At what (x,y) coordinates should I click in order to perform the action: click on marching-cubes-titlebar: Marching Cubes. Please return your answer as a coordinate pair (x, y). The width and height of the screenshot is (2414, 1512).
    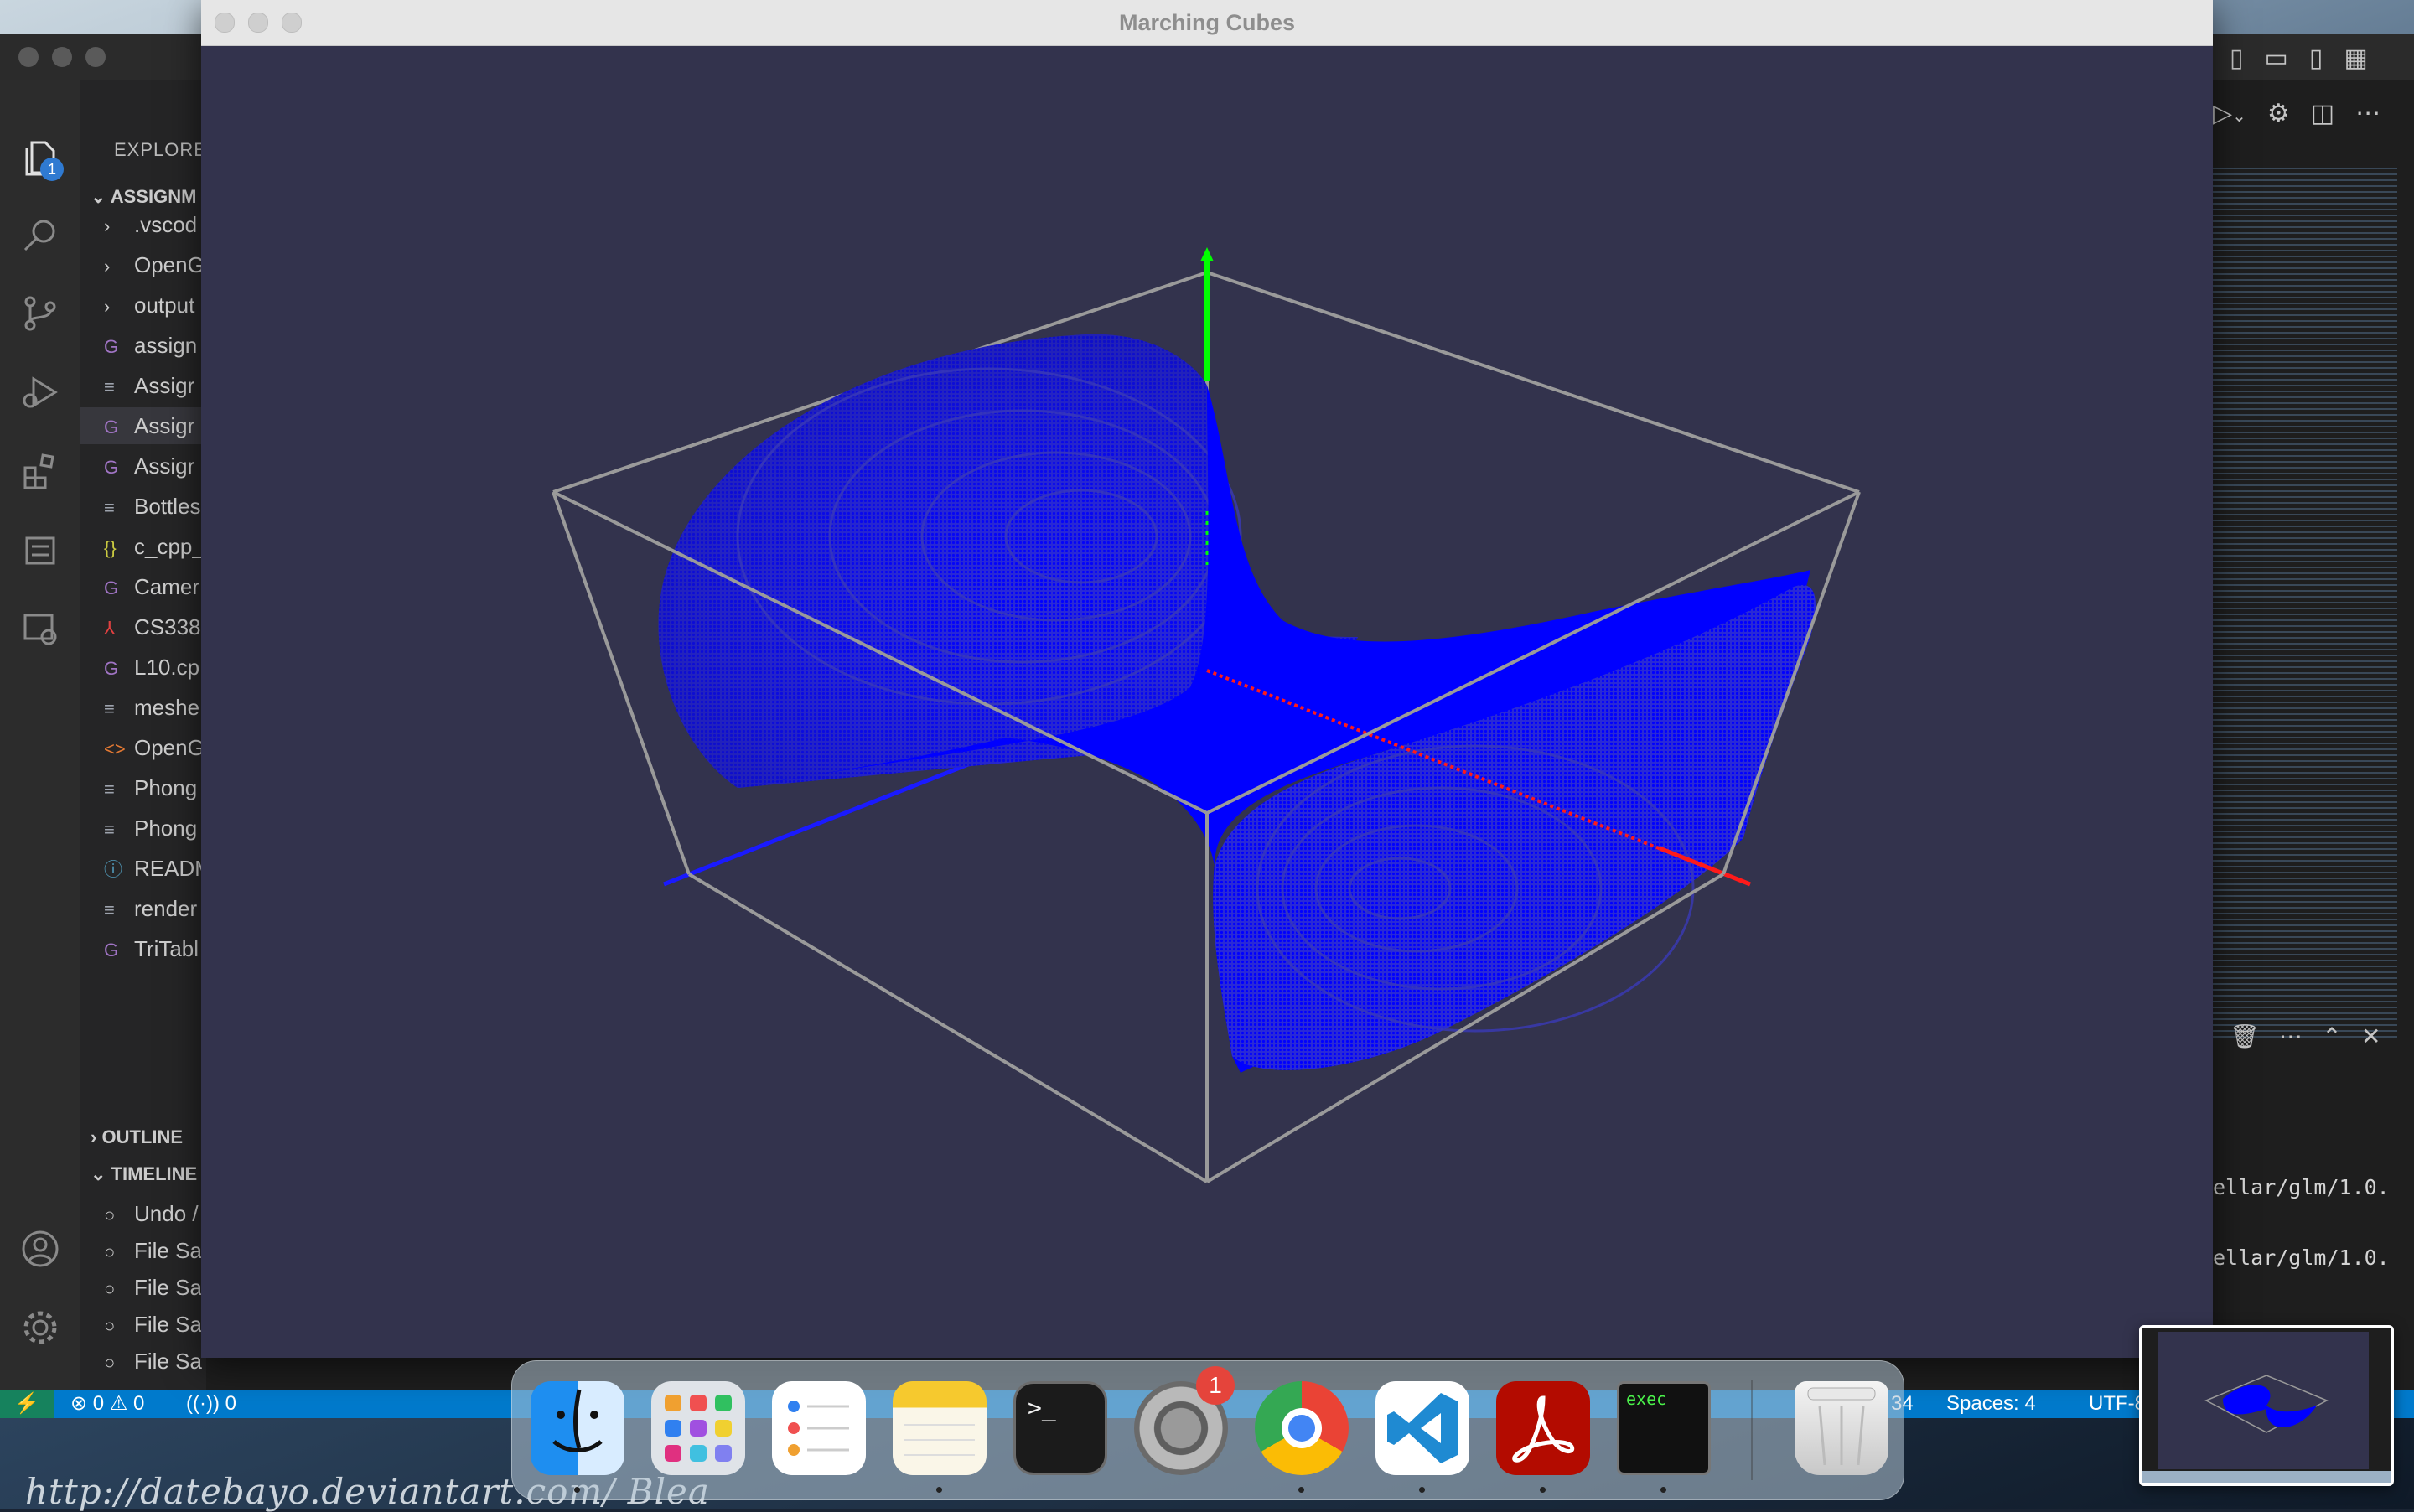
    Looking at the image, I should click on (1207, 23).